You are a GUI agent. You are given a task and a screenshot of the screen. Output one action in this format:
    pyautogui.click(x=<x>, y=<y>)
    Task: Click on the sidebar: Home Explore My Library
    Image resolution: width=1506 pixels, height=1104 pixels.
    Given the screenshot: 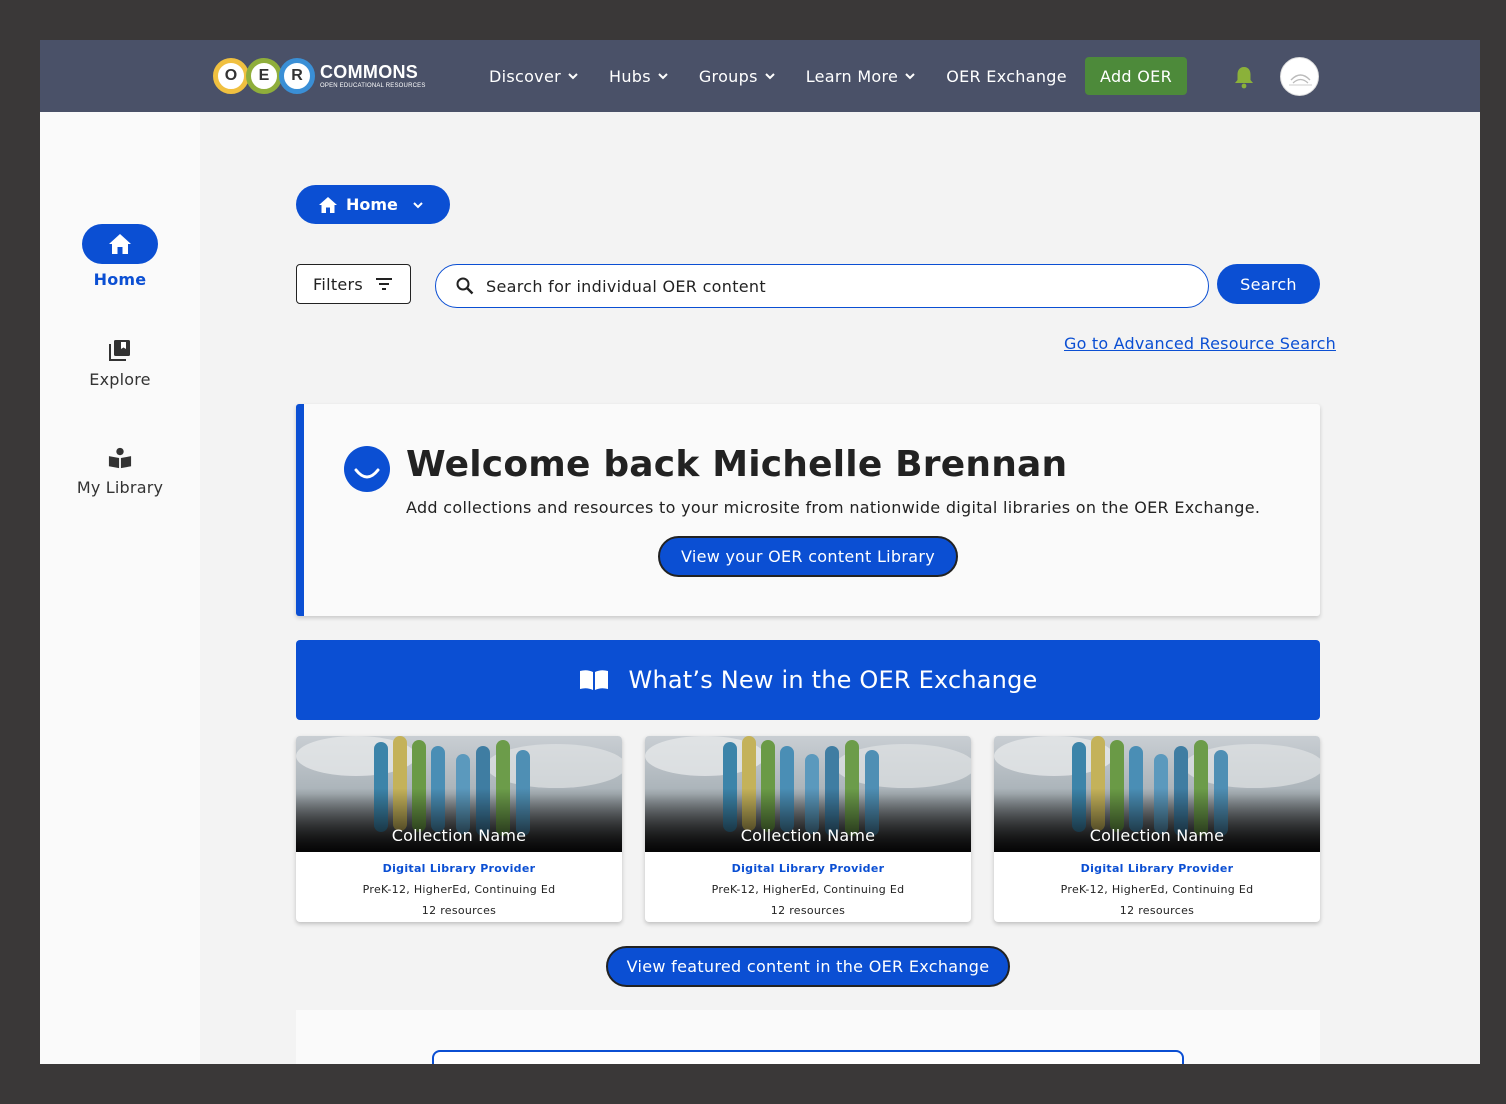 What is the action you would take?
    pyautogui.click(x=120, y=588)
    